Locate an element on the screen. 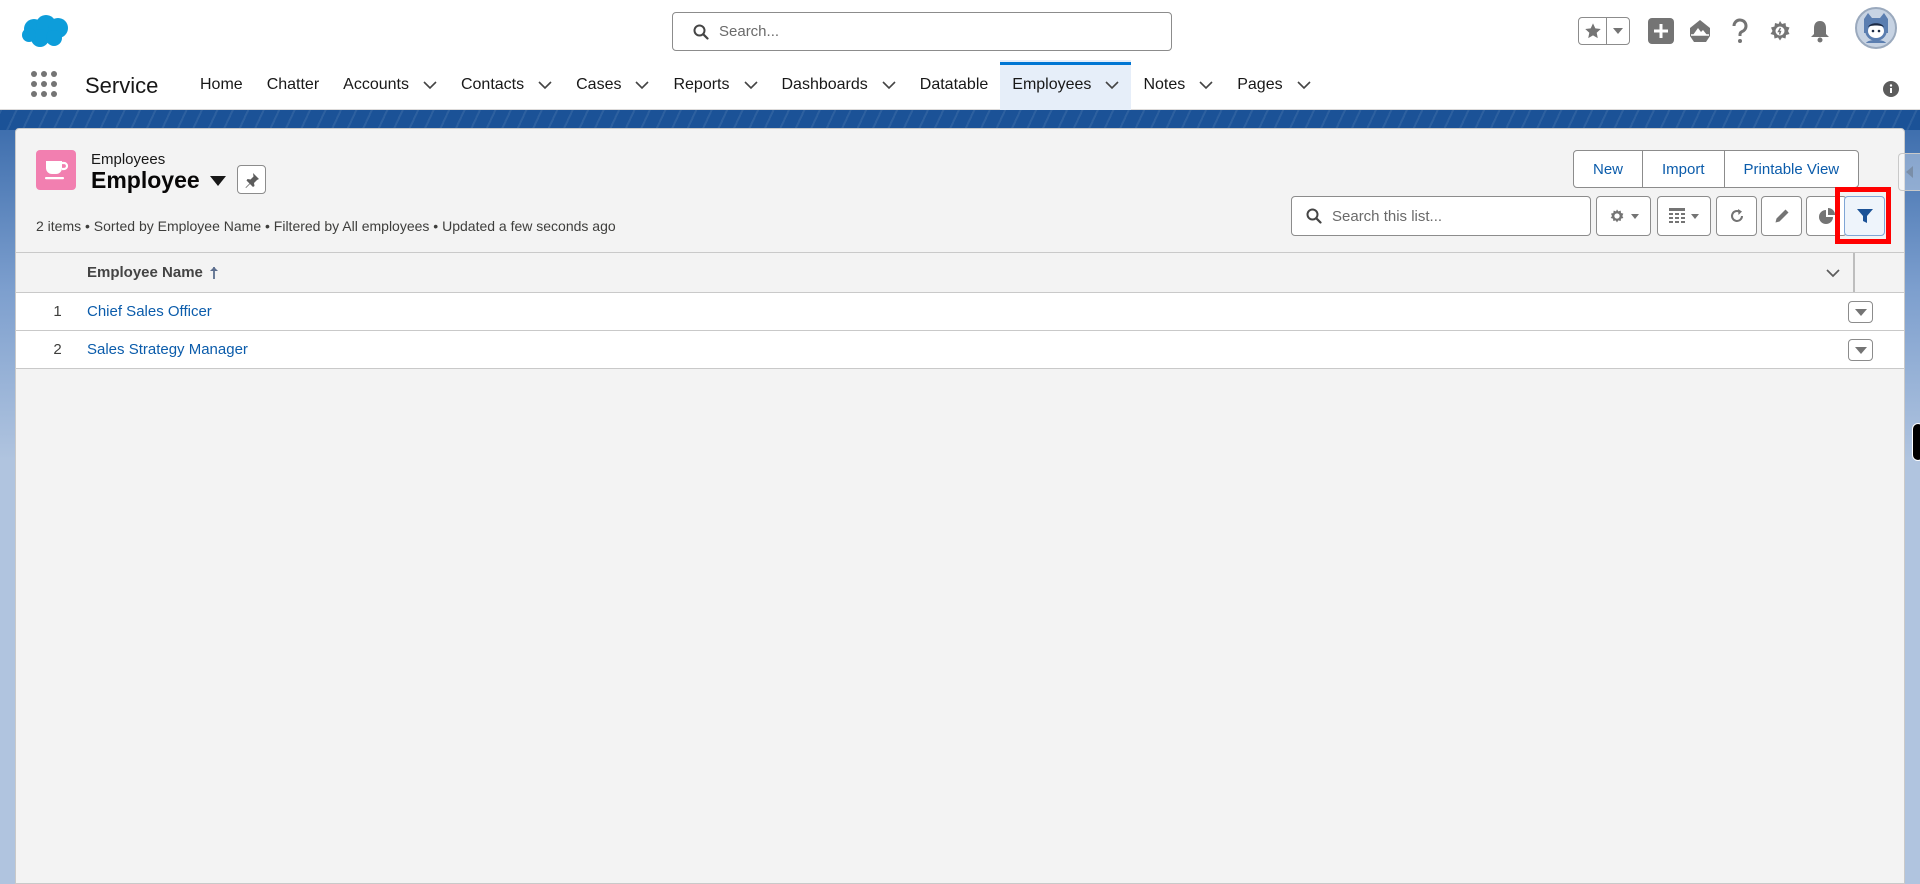 The image size is (1920, 884). salesforce-logo-icon is located at coordinates (46, 31).